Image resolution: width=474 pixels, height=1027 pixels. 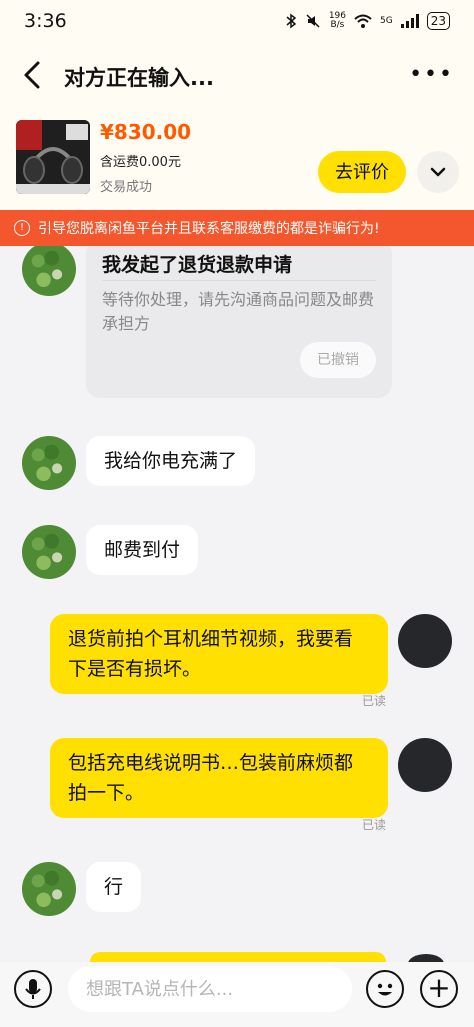 What do you see at coordinates (219, 778) in the screenshot?
I see `my-message-bubble: 包括充电线说明书…包装前麻烦都拍一下。` at bounding box center [219, 778].